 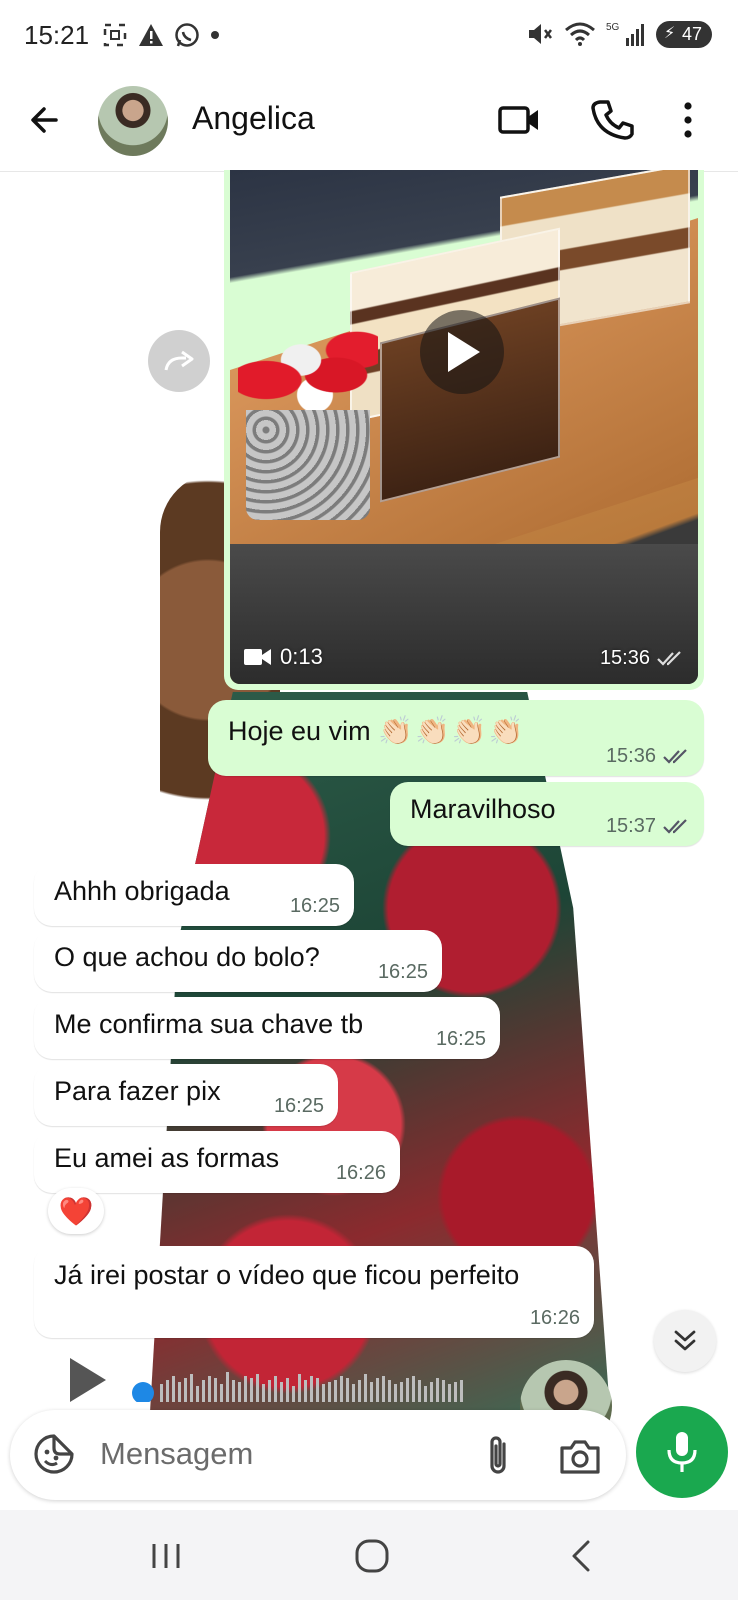 I want to click on message-text: Maravilhoso, so click(x=483, y=809).